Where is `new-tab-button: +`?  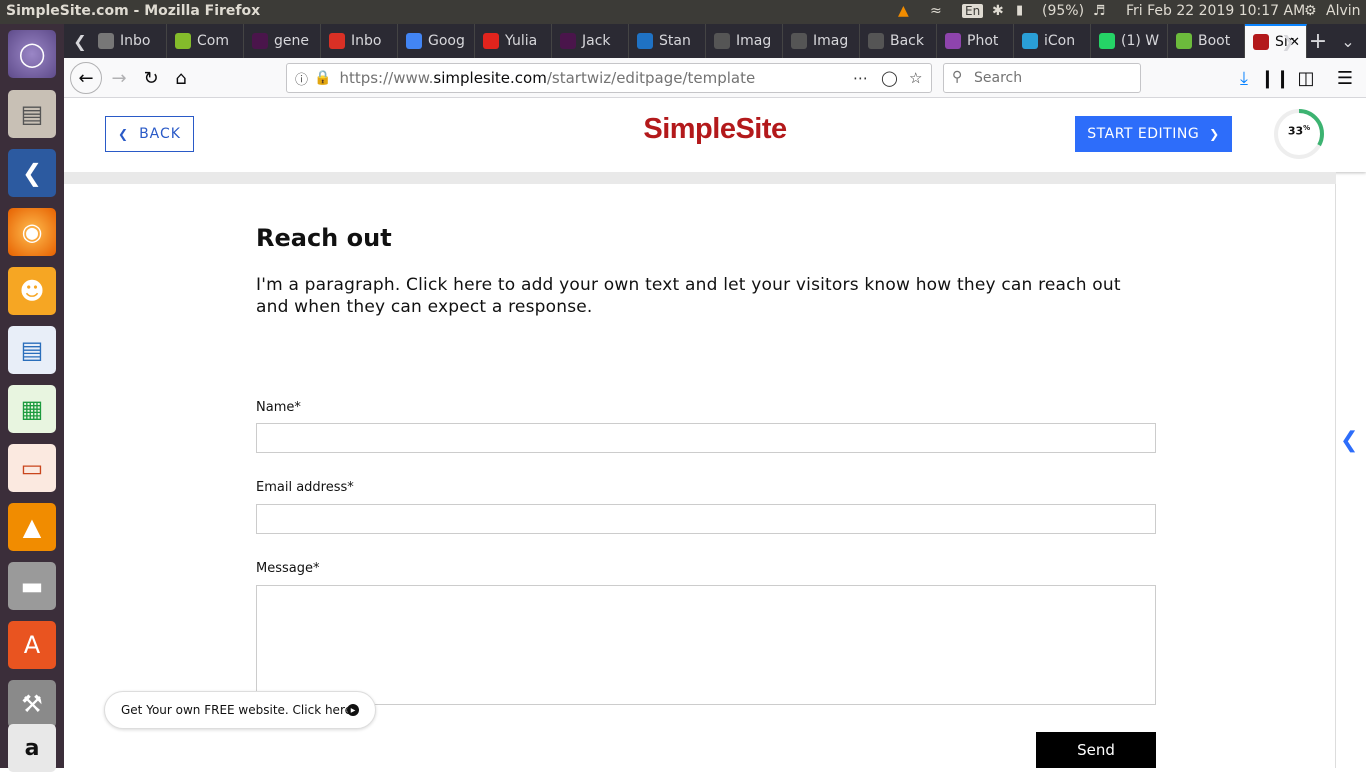 new-tab-button: + is located at coordinates (1318, 41).